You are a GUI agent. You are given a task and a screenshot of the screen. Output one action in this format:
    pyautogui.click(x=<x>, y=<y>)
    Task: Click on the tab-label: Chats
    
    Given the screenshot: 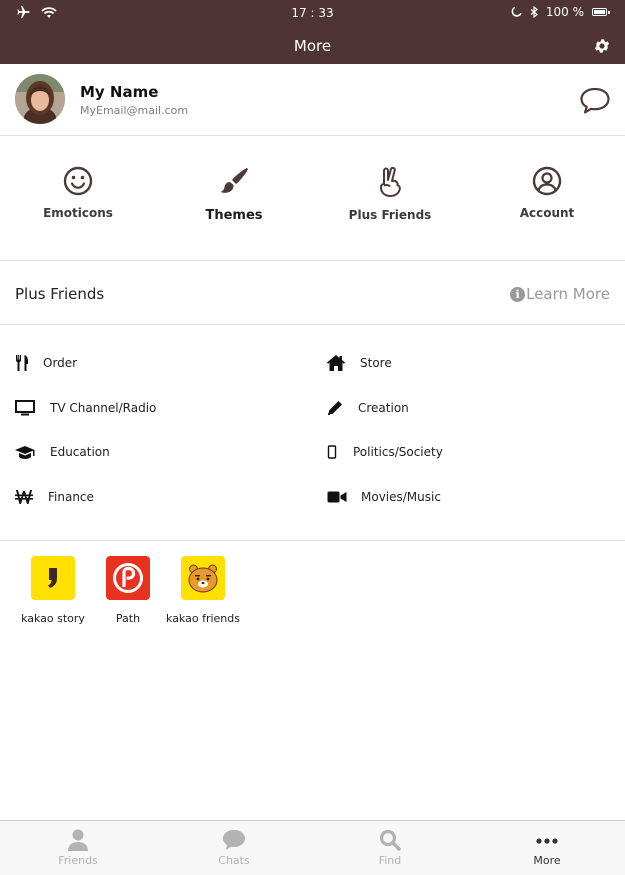 What is the action you would take?
    pyautogui.click(x=234, y=860)
    